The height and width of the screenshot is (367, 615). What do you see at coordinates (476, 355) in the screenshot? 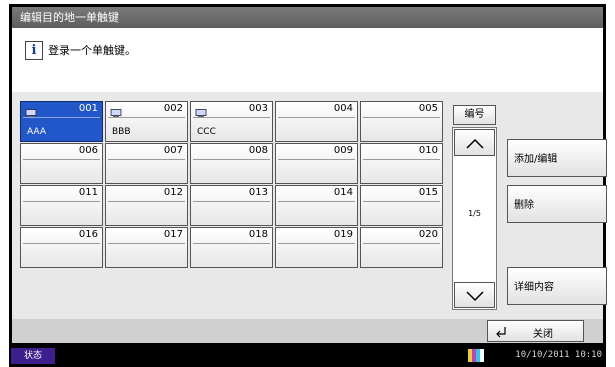
I see `toner-level-icon` at bounding box center [476, 355].